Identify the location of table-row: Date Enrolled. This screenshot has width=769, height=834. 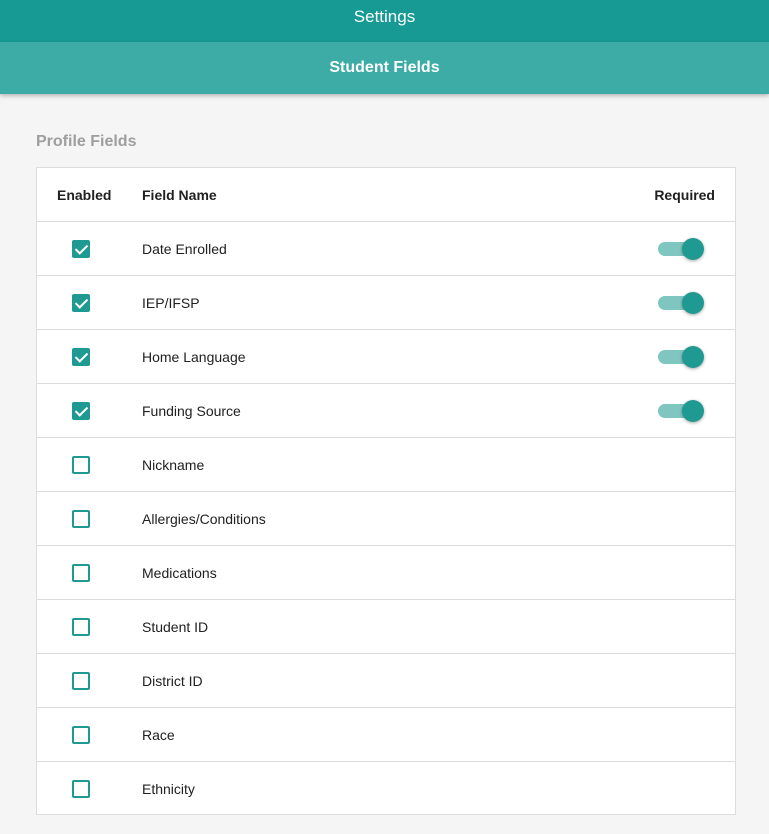
(386, 249).